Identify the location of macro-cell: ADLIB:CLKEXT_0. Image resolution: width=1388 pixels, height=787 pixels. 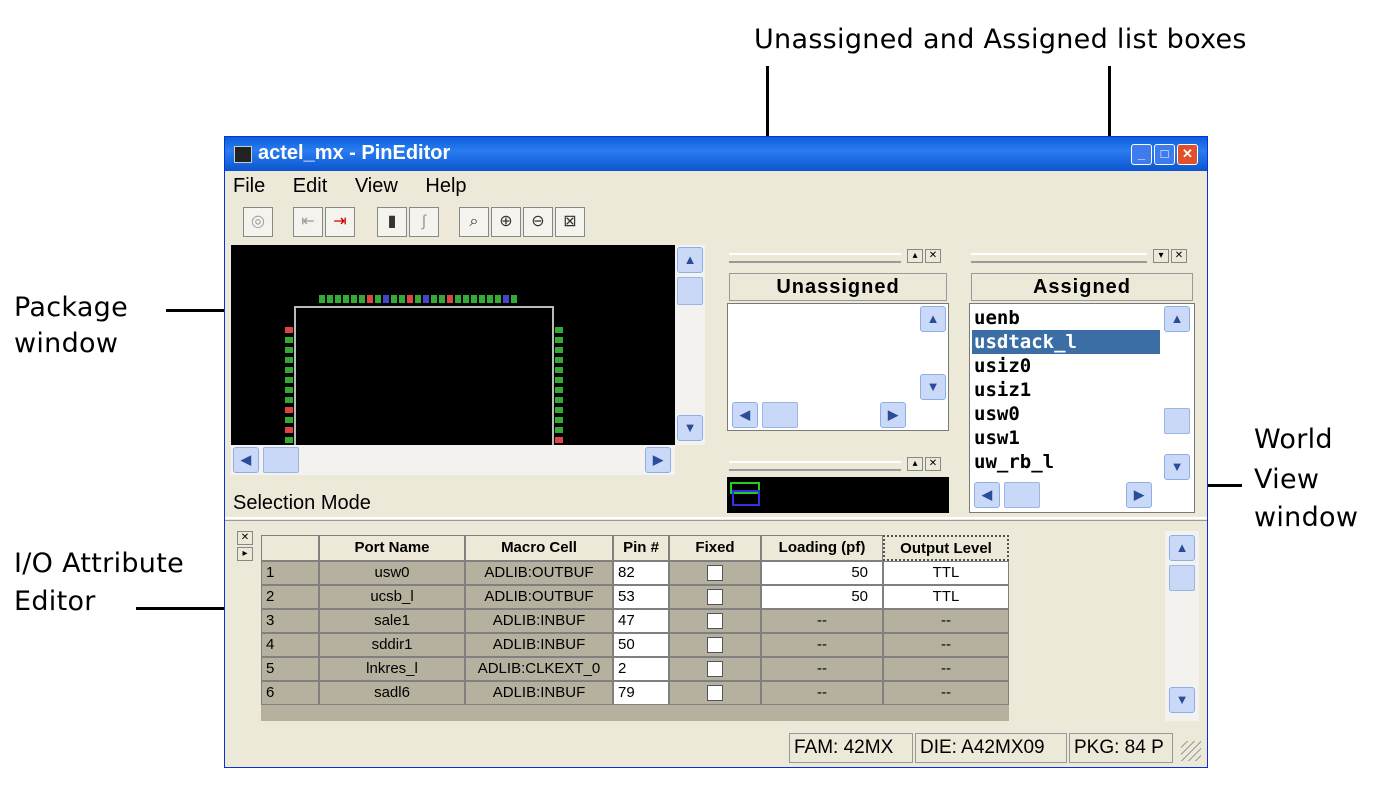
(539, 669).